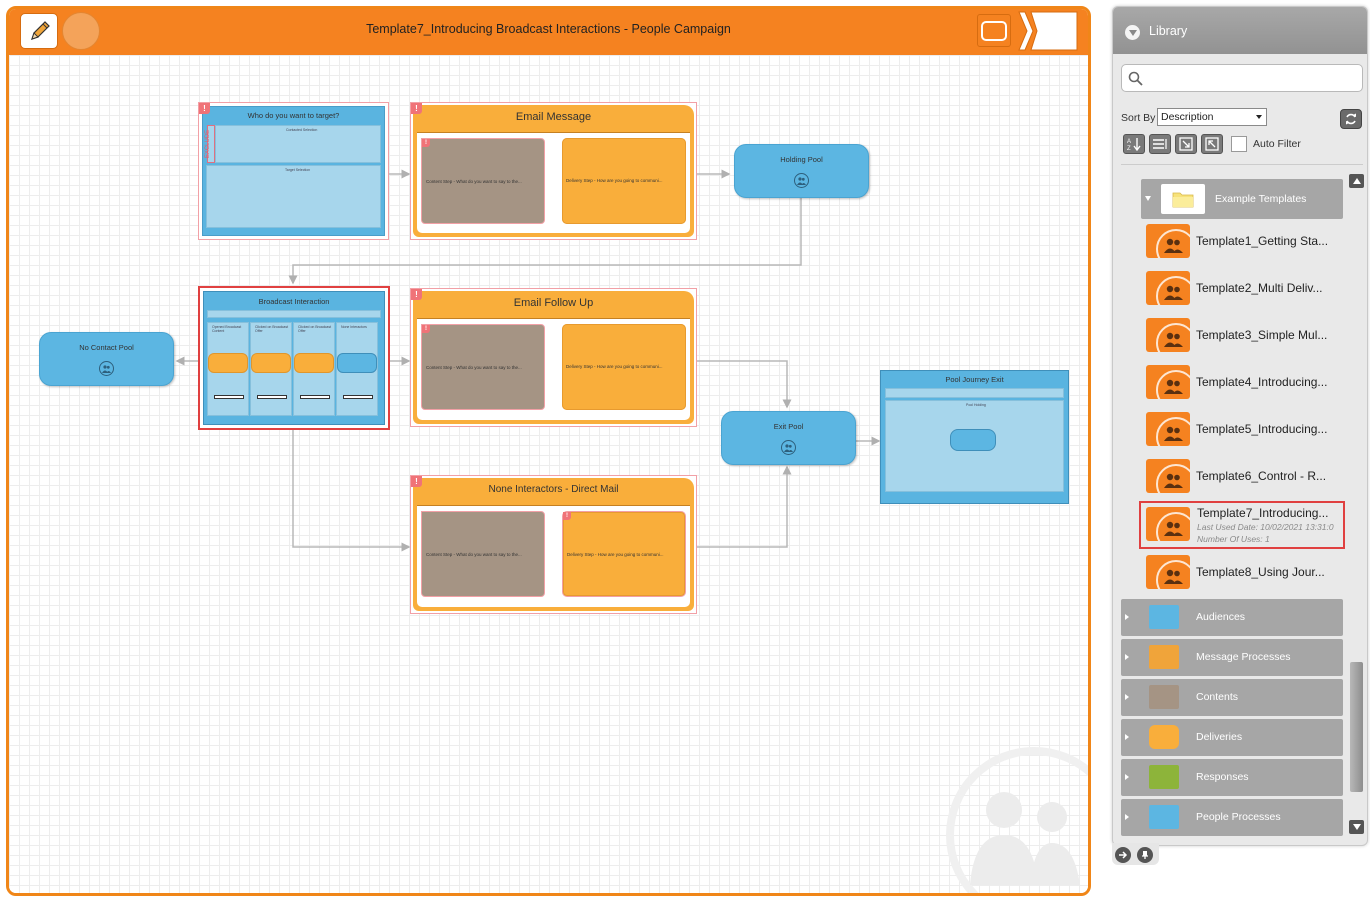  I want to click on pool-holding-item, so click(973, 440).